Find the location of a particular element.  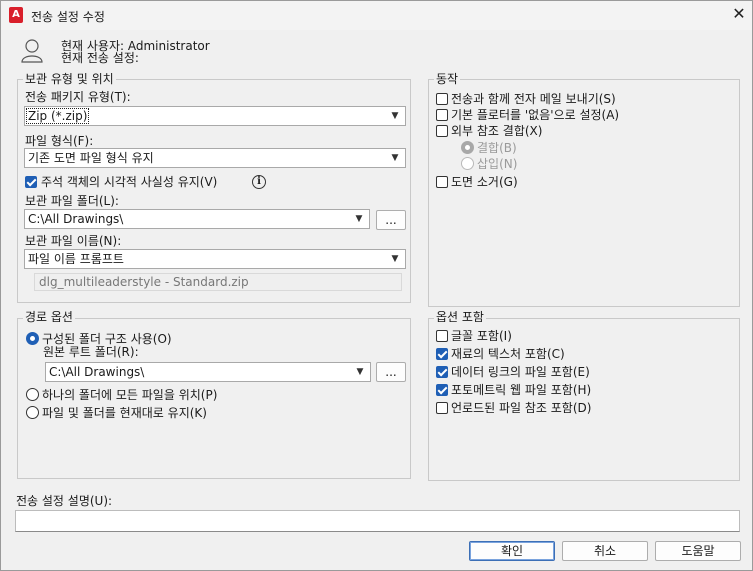

archive-name-value: 파일 이름 프롬프트 is located at coordinates (76, 259).